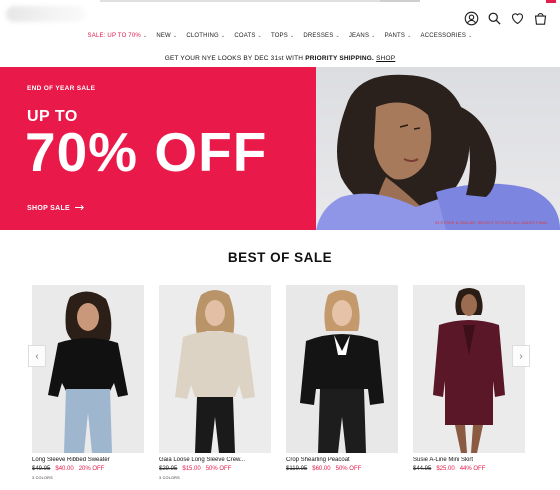 The height and width of the screenshot is (490, 560). Describe the element at coordinates (422, 469) in the screenshot. I see `original-price: $44.95` at that location.